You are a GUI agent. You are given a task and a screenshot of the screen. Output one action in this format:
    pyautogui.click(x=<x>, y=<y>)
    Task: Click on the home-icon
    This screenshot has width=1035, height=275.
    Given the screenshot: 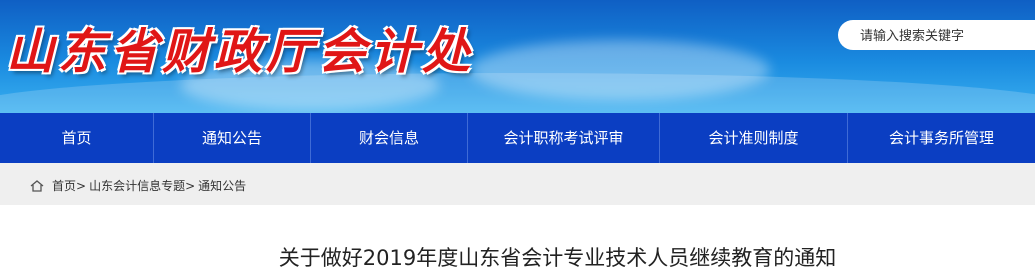 What is the action you would take?
    pyautogui.click(x=37, y=185)
    